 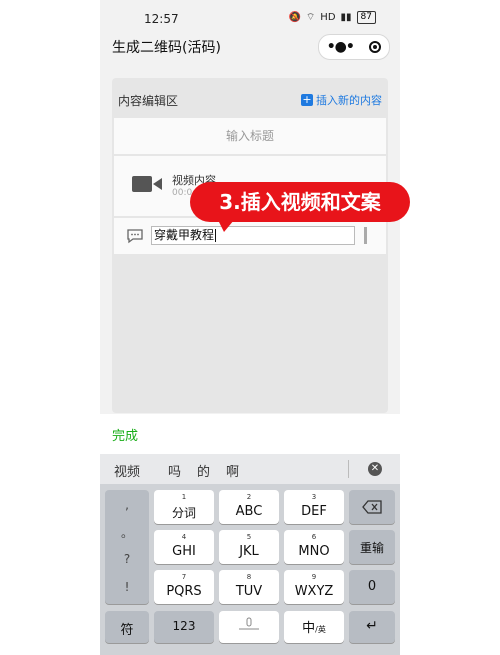 I want to click on candidate-item: 吗, so click(x=174, y=470).